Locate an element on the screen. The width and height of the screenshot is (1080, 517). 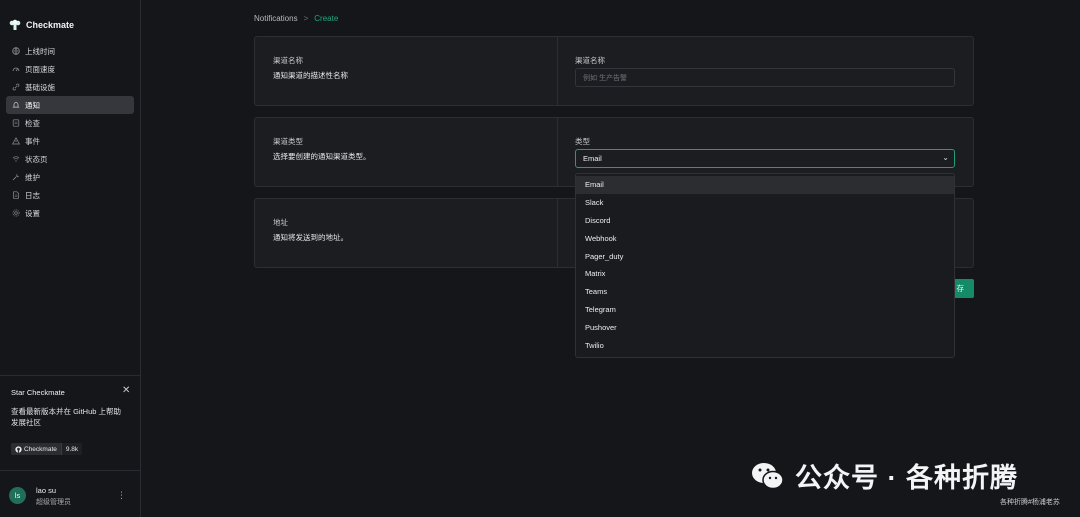
sidebar-item-pagespeed: 页面速度 is located at coordinates (70, 69).